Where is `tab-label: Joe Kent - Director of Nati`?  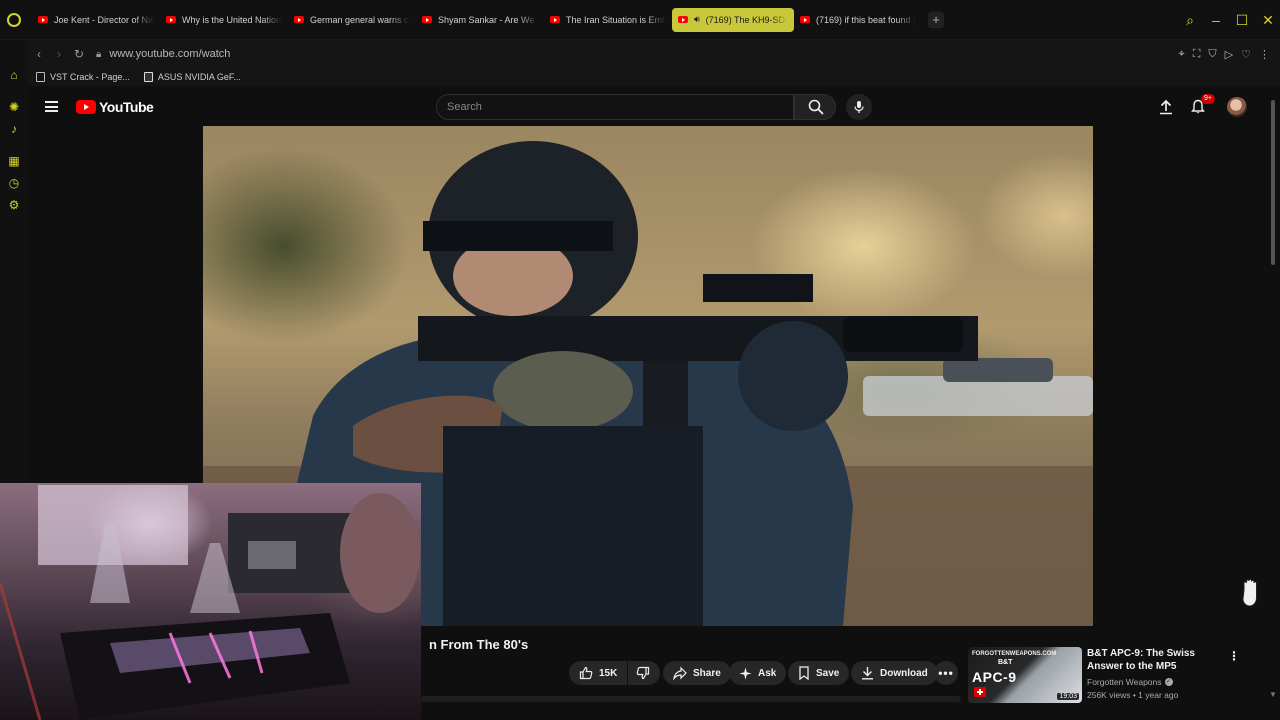
tab-label: Joe Kent - Director of Nati is located at coordinates (104, 19).